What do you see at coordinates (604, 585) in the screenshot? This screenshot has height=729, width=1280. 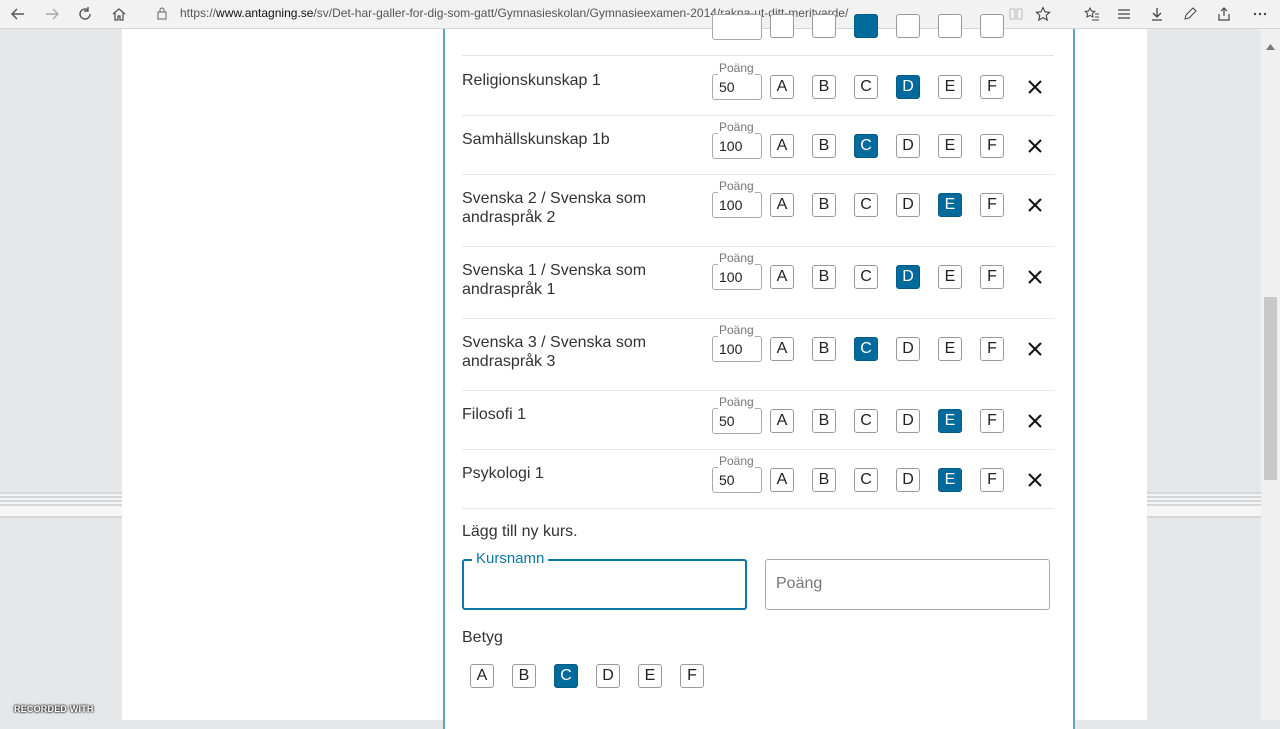 I see `course-name-input` at bounding box center [604, 585].